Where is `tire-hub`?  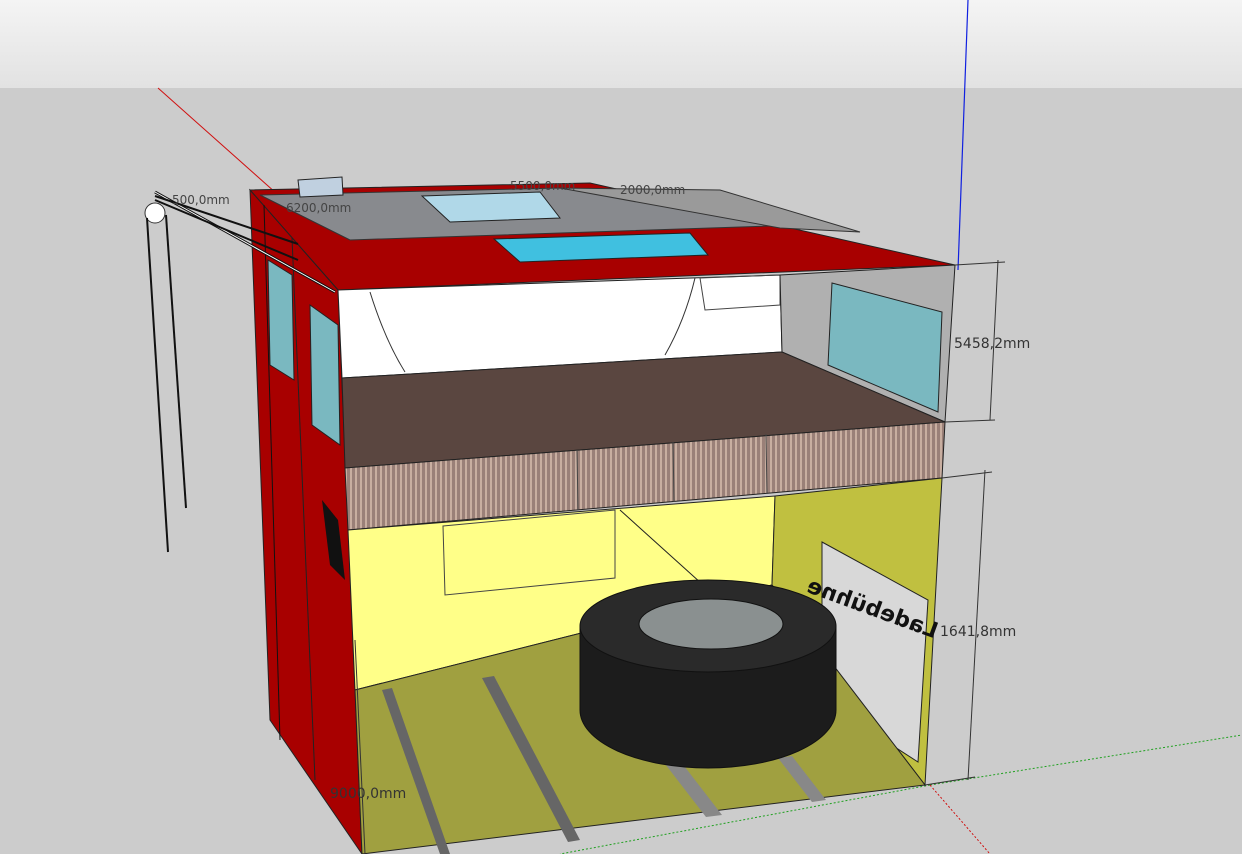
tire-hub is located at coordinates (711, 624).